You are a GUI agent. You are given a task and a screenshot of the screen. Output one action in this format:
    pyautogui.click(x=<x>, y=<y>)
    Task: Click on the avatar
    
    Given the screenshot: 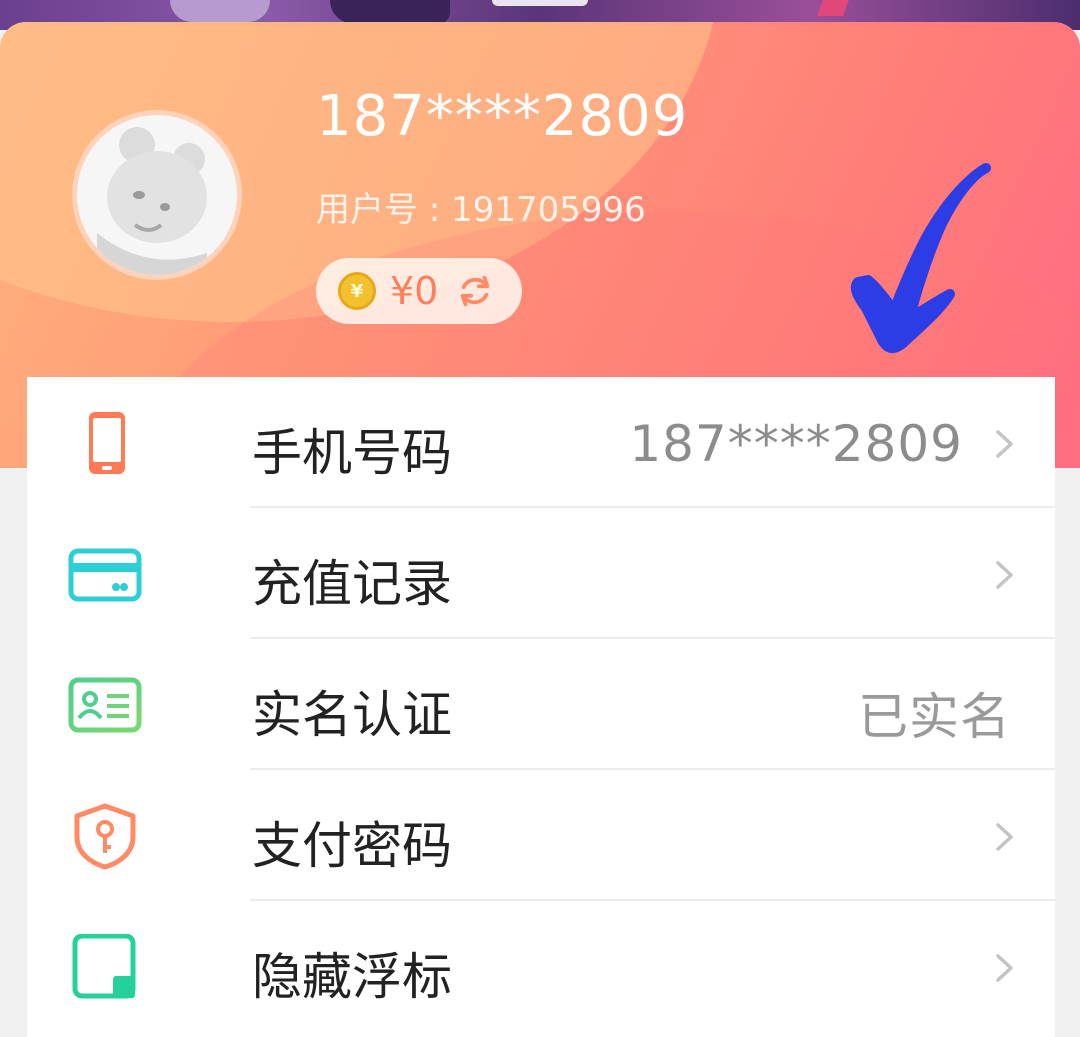 What is the action you would take?
    pyautogui.click(x=157, y=195)
    